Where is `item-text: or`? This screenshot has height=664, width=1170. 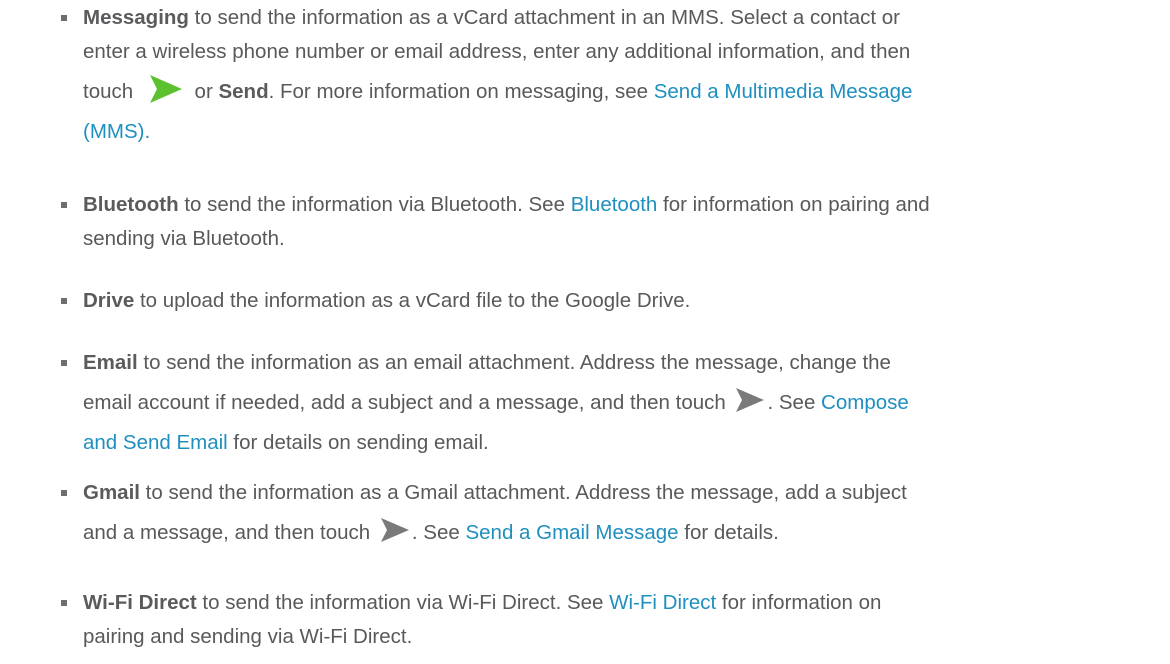 item-text: or is located at coordinates (203, 91).